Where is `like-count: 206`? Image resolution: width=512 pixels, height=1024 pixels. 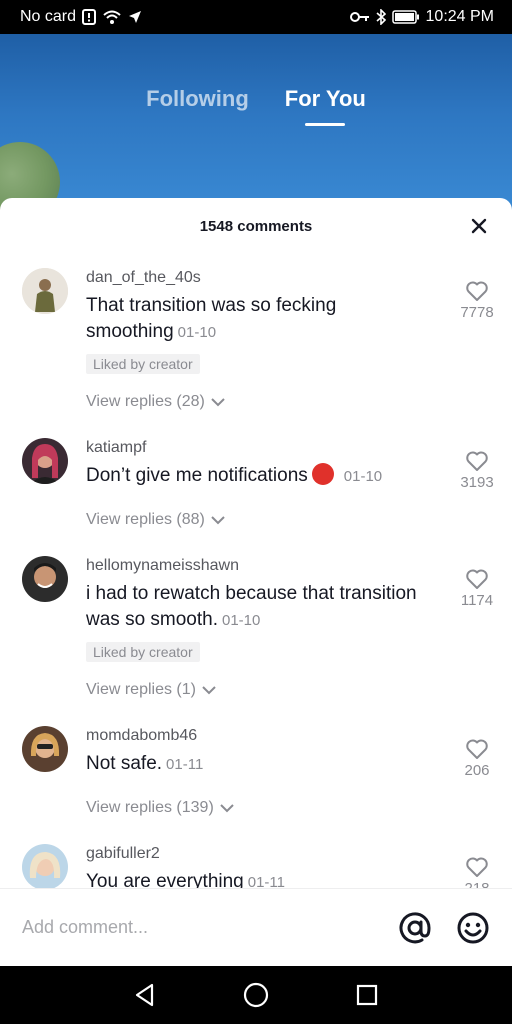 like-count: 206 is located at coordinates (477, 770).